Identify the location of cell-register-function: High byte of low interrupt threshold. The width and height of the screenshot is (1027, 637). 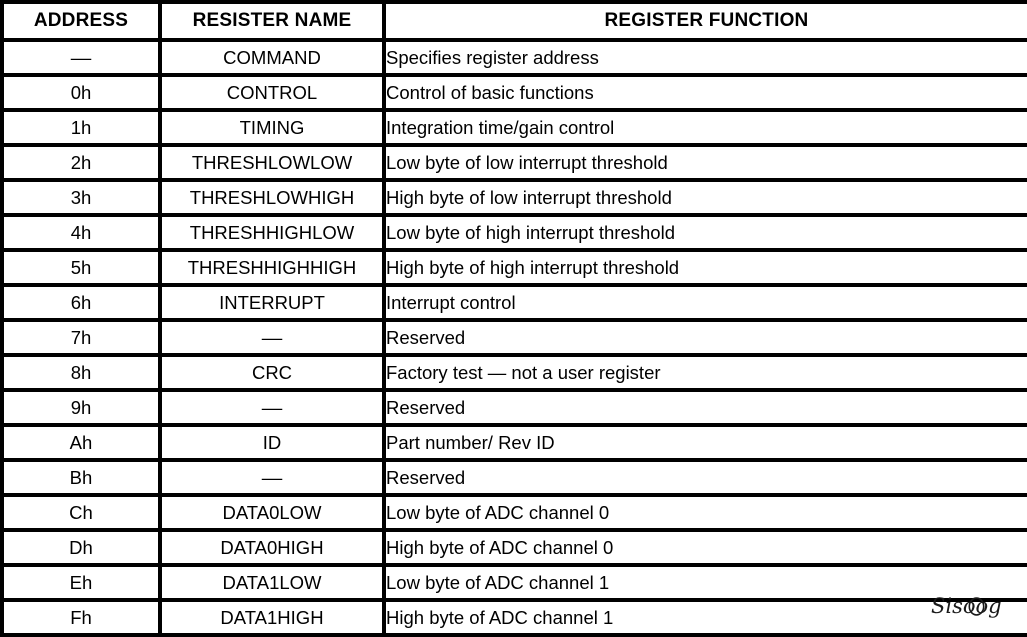
(704, 197).